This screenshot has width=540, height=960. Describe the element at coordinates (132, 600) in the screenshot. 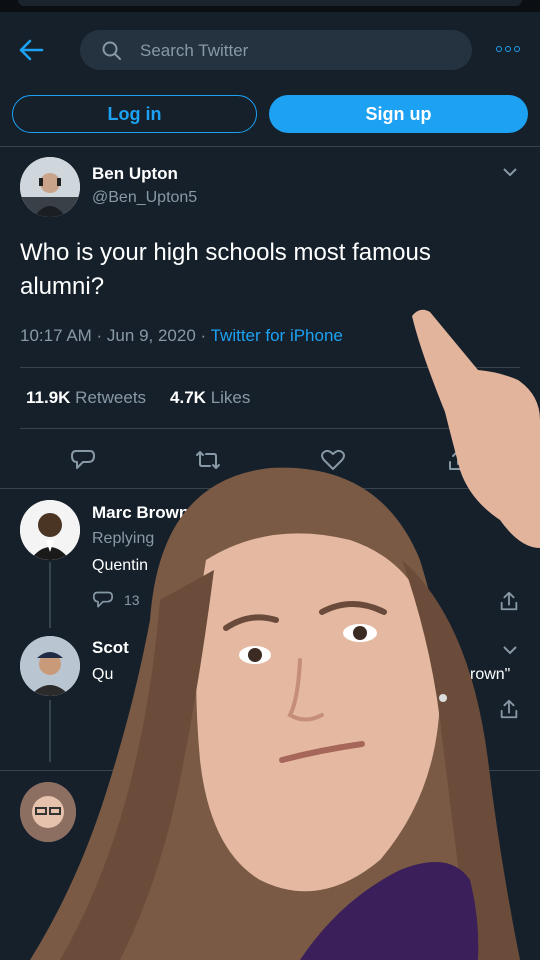

I see `reply-count: 13` at that location.